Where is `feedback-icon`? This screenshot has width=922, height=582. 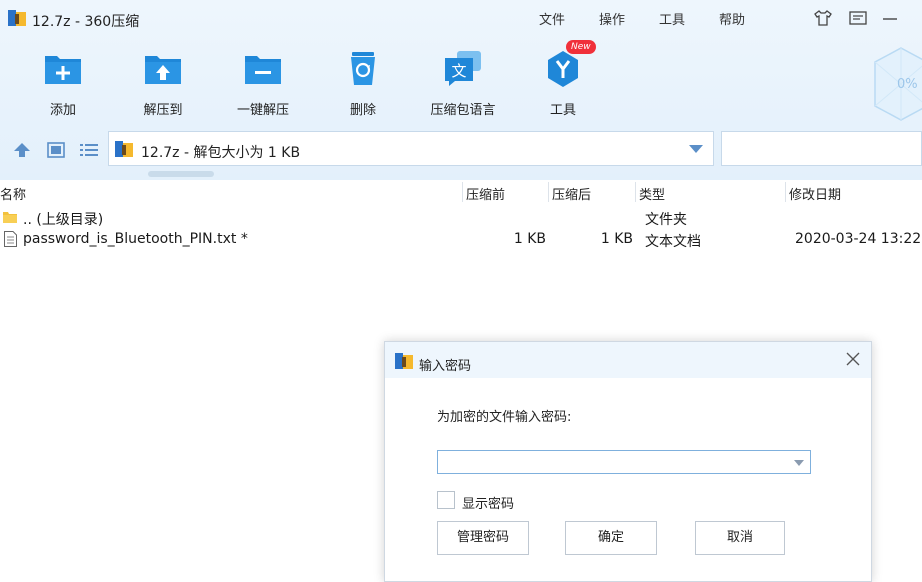 feedback-icon is located at coordinates (858, 18).